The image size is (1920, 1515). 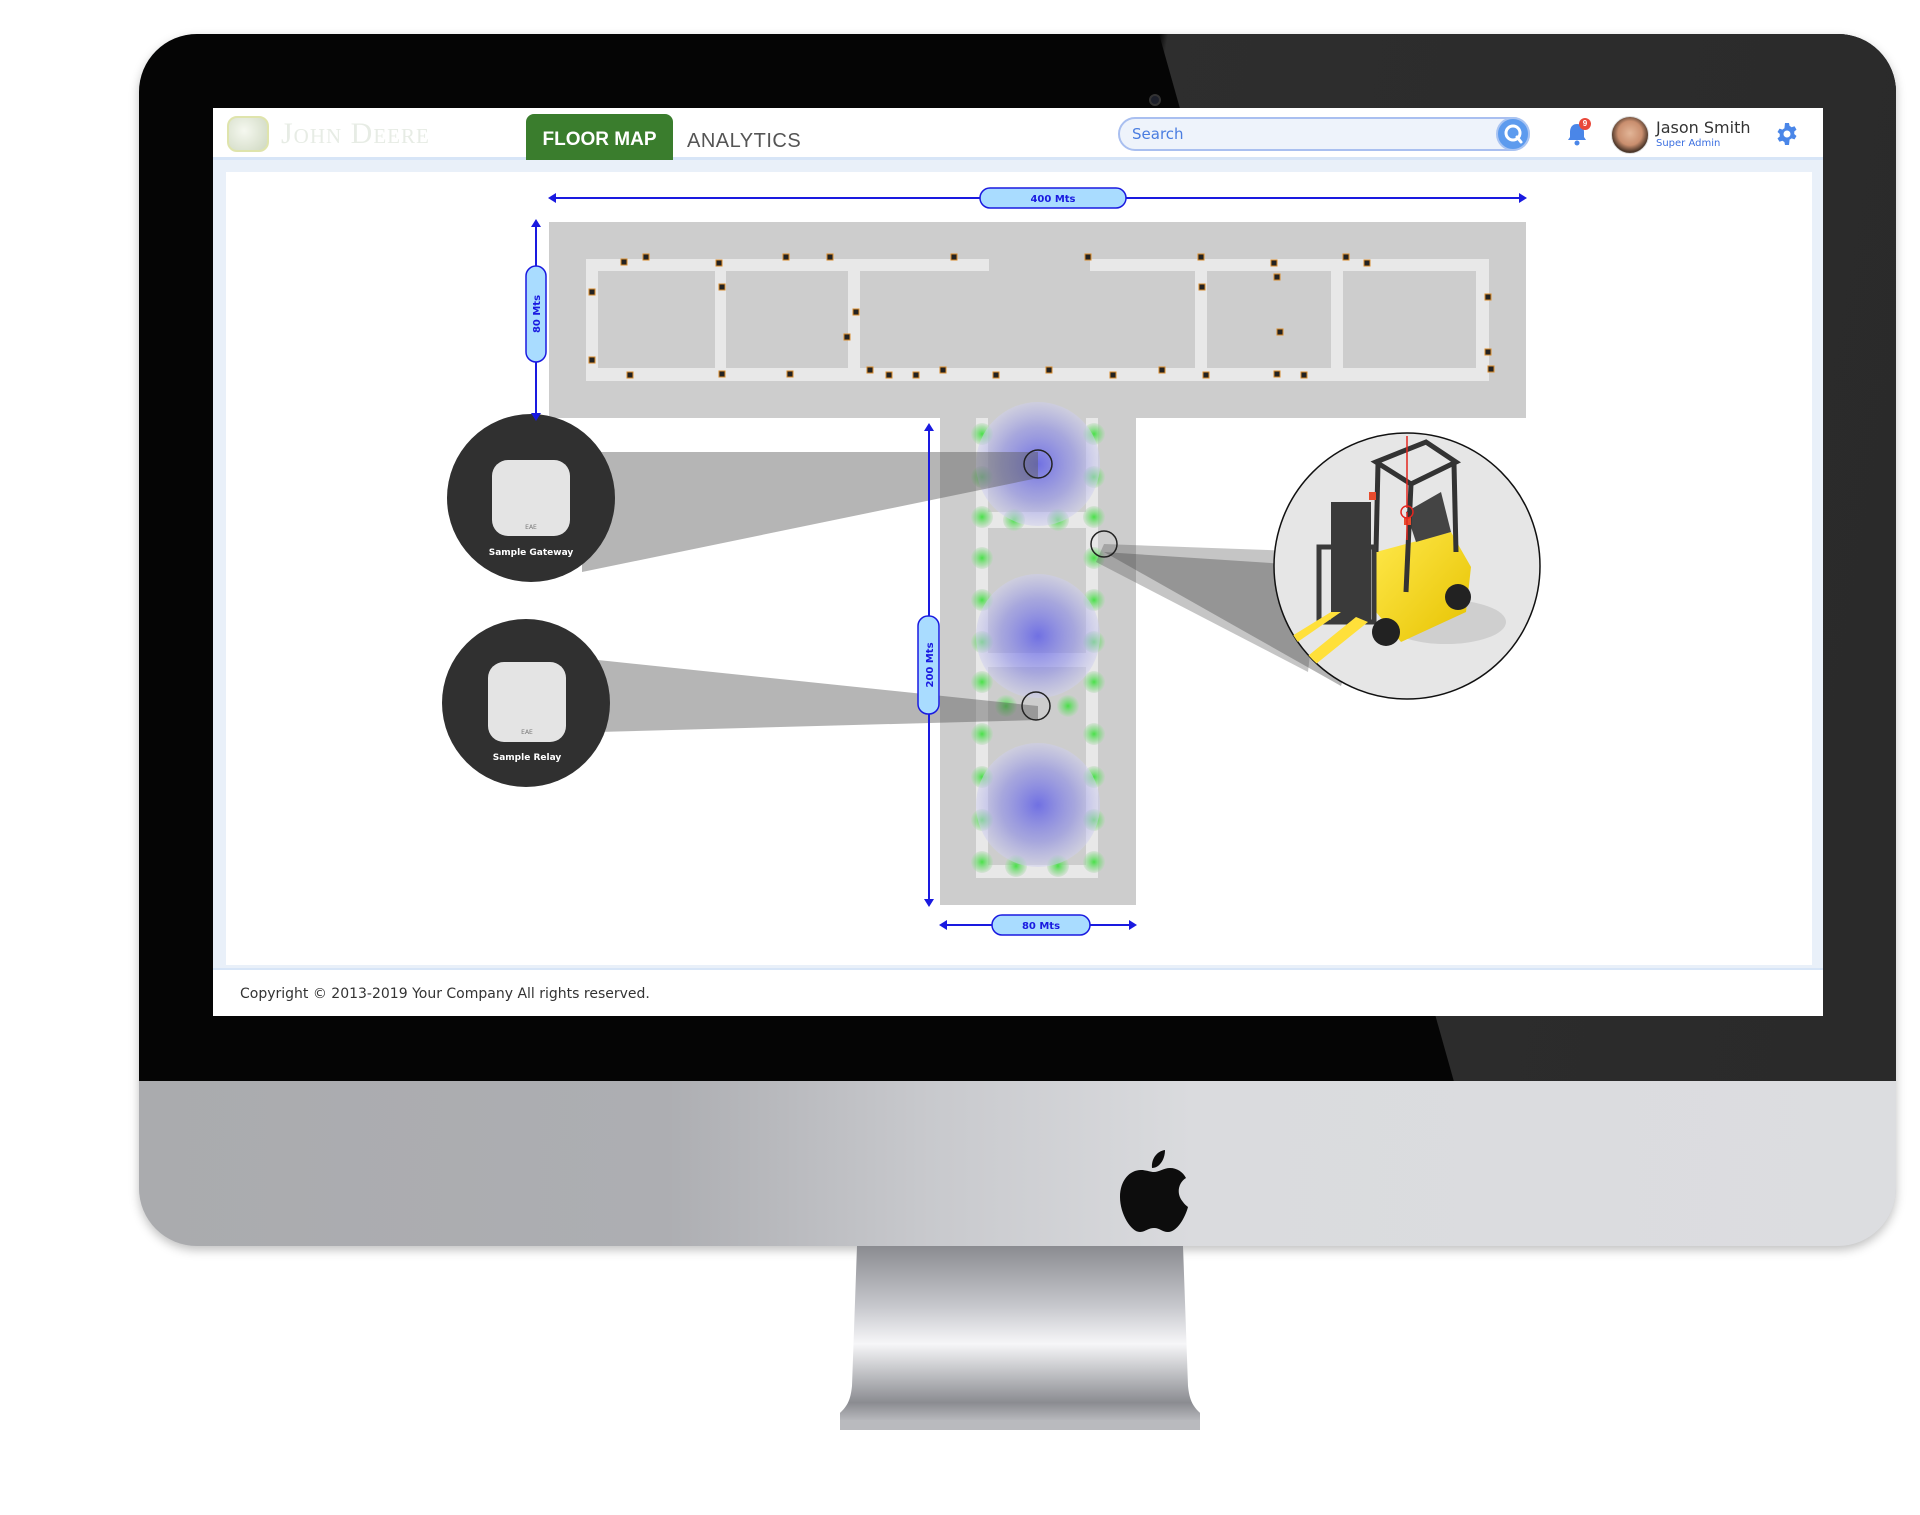 What do you see at coordinates (1688, 143) in the screenshot?
I see `user-role: Super Admin` at bounding box center [1688, 143].